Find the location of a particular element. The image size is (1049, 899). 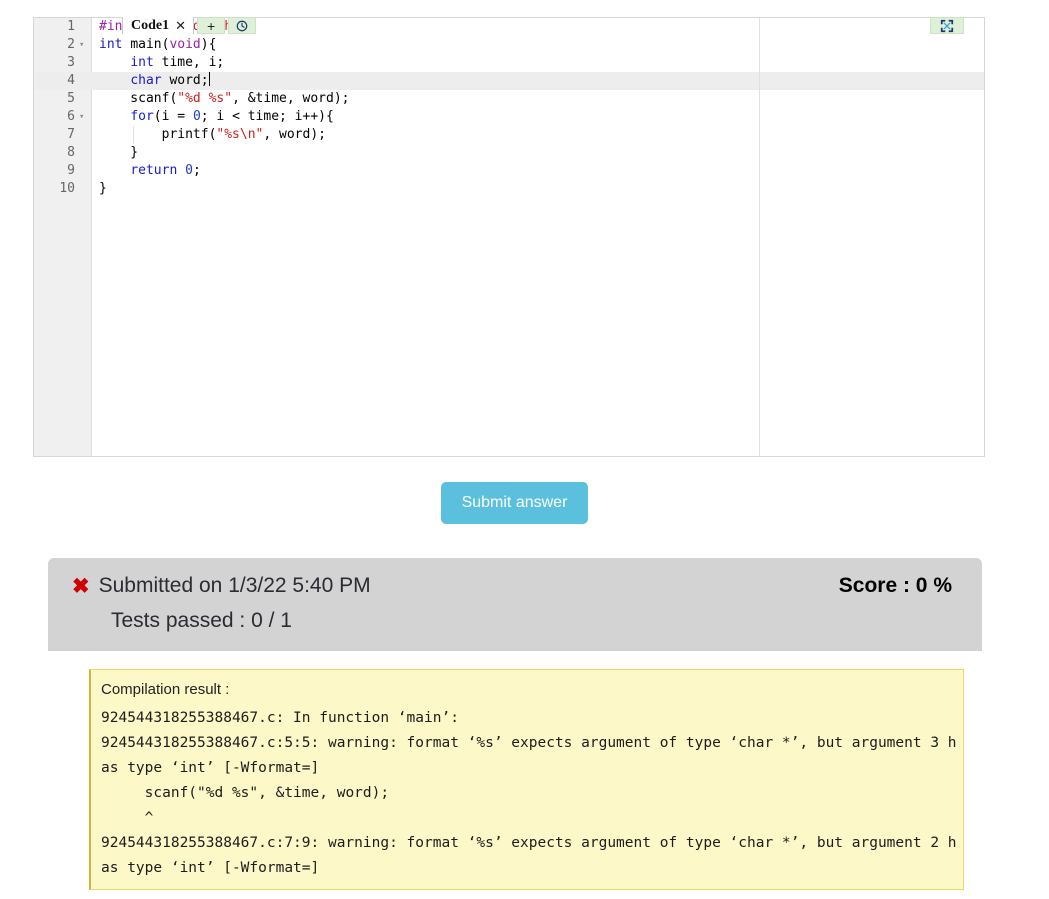

line-number: 6 is located at coordinates (71, 116).